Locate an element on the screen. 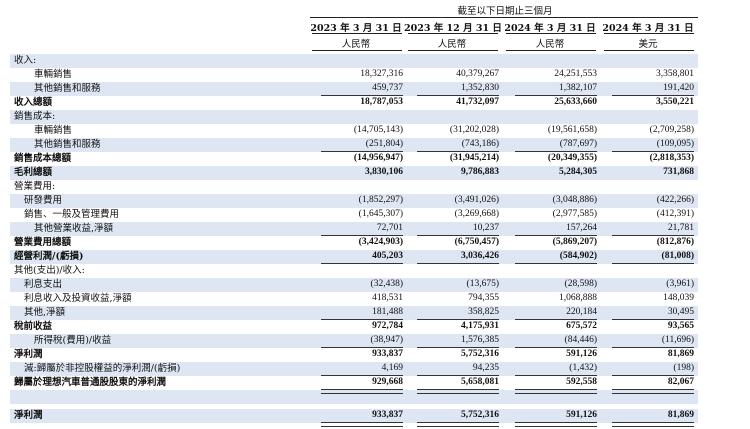  row-label: 研發費用 is located at coordinates (43, 200).